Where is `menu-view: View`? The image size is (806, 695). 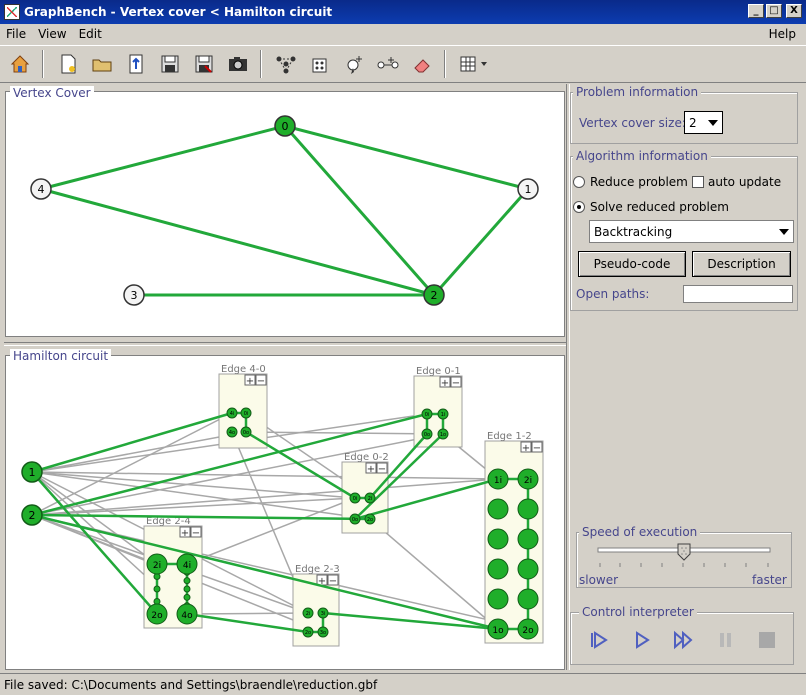 menu-view: View is located at coordinates (52, 34).